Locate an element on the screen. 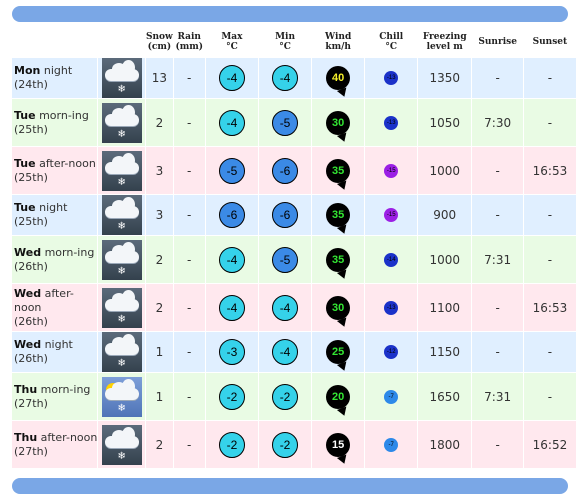  freezing-cell: 1350 is located at coordinates (444, 78).